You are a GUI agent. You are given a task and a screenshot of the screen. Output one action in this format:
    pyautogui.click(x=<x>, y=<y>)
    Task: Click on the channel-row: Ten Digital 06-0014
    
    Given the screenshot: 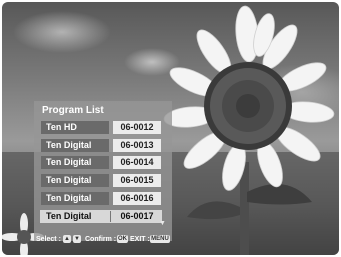 What is the action you would take?
    pyautogui.click(x=101, y=162)
    